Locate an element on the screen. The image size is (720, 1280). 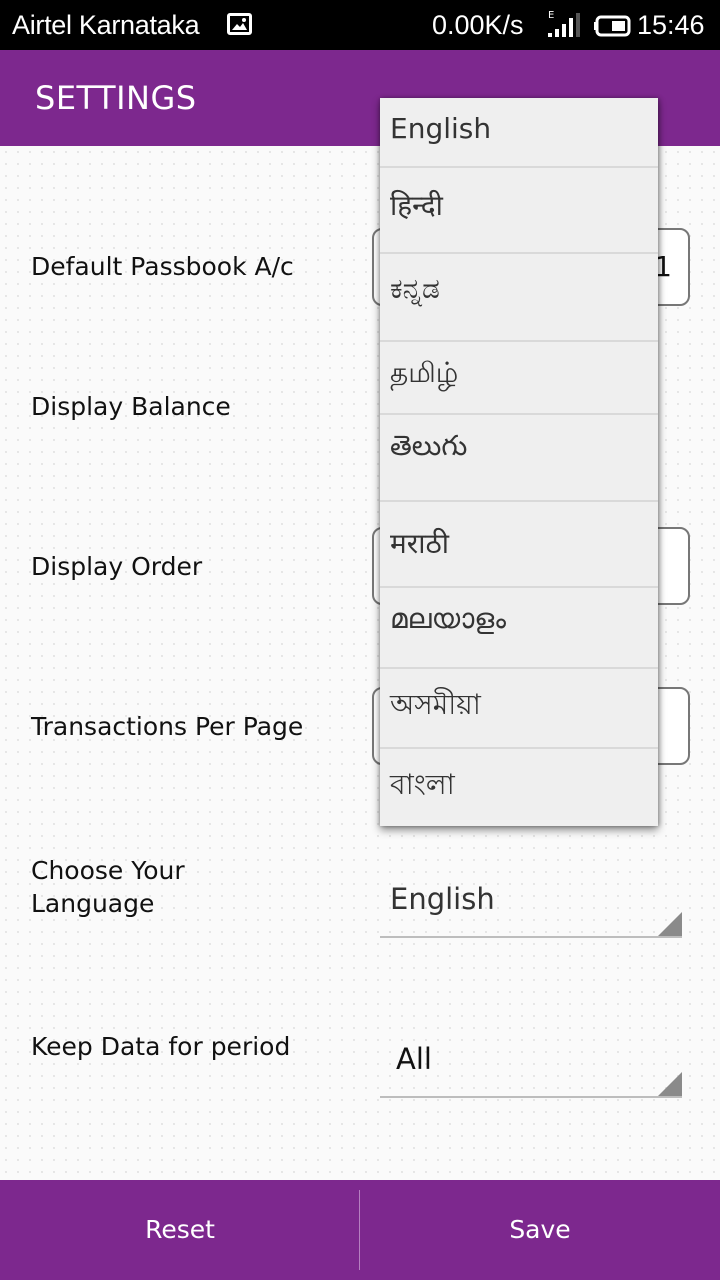
image-notification-icon is located at coordinates (239, 24).